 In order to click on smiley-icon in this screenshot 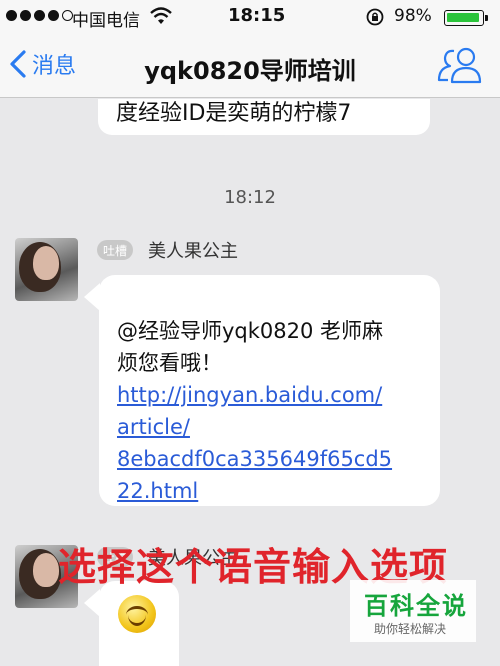, I will do `click(137, 614)`.